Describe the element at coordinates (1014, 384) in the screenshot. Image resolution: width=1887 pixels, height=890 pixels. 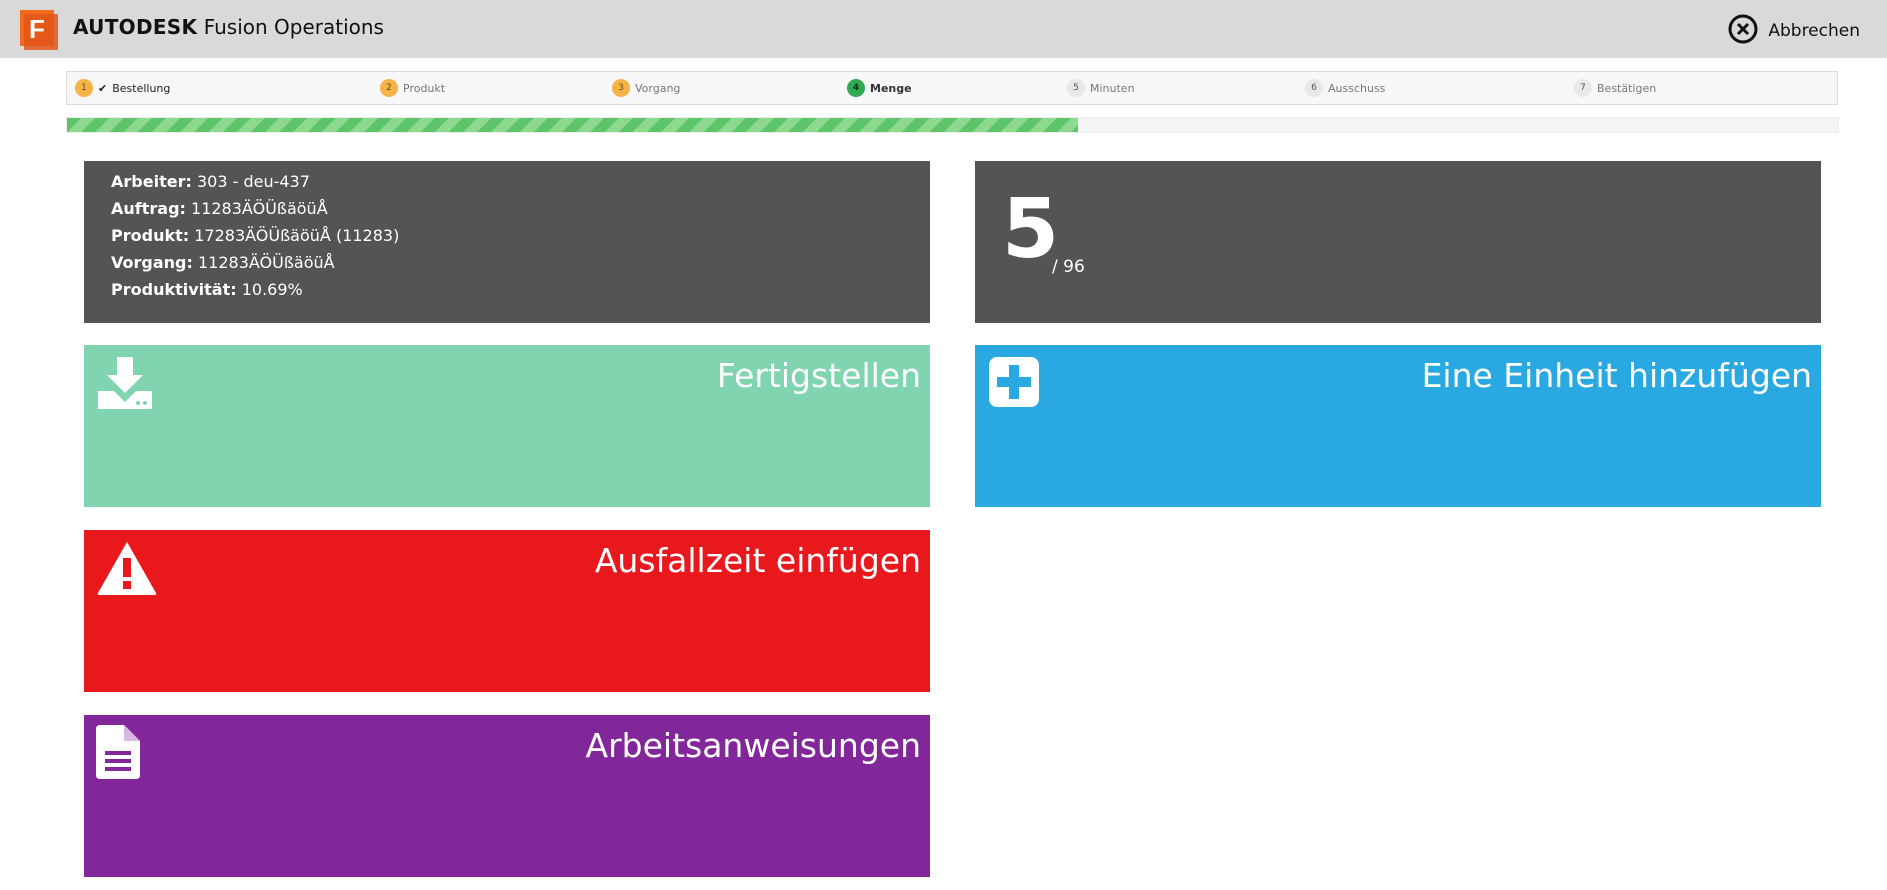
I see `plus-square-icon` at that location.